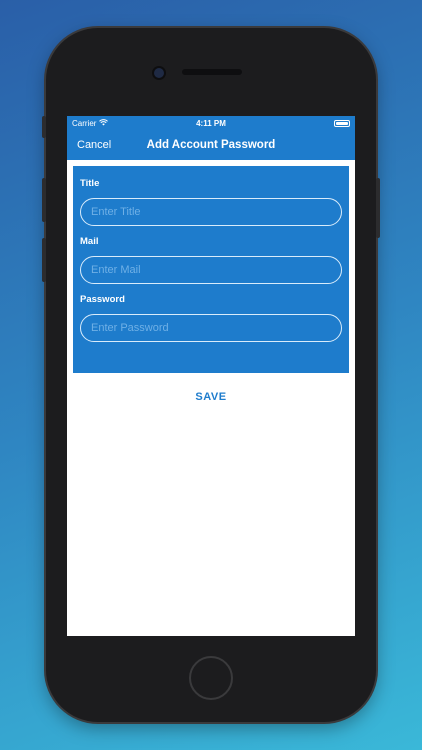  What do you see at coordinates (89, 241) in the screenshot?
I see `mail-label: Mail` at bounding box center [89, 241].